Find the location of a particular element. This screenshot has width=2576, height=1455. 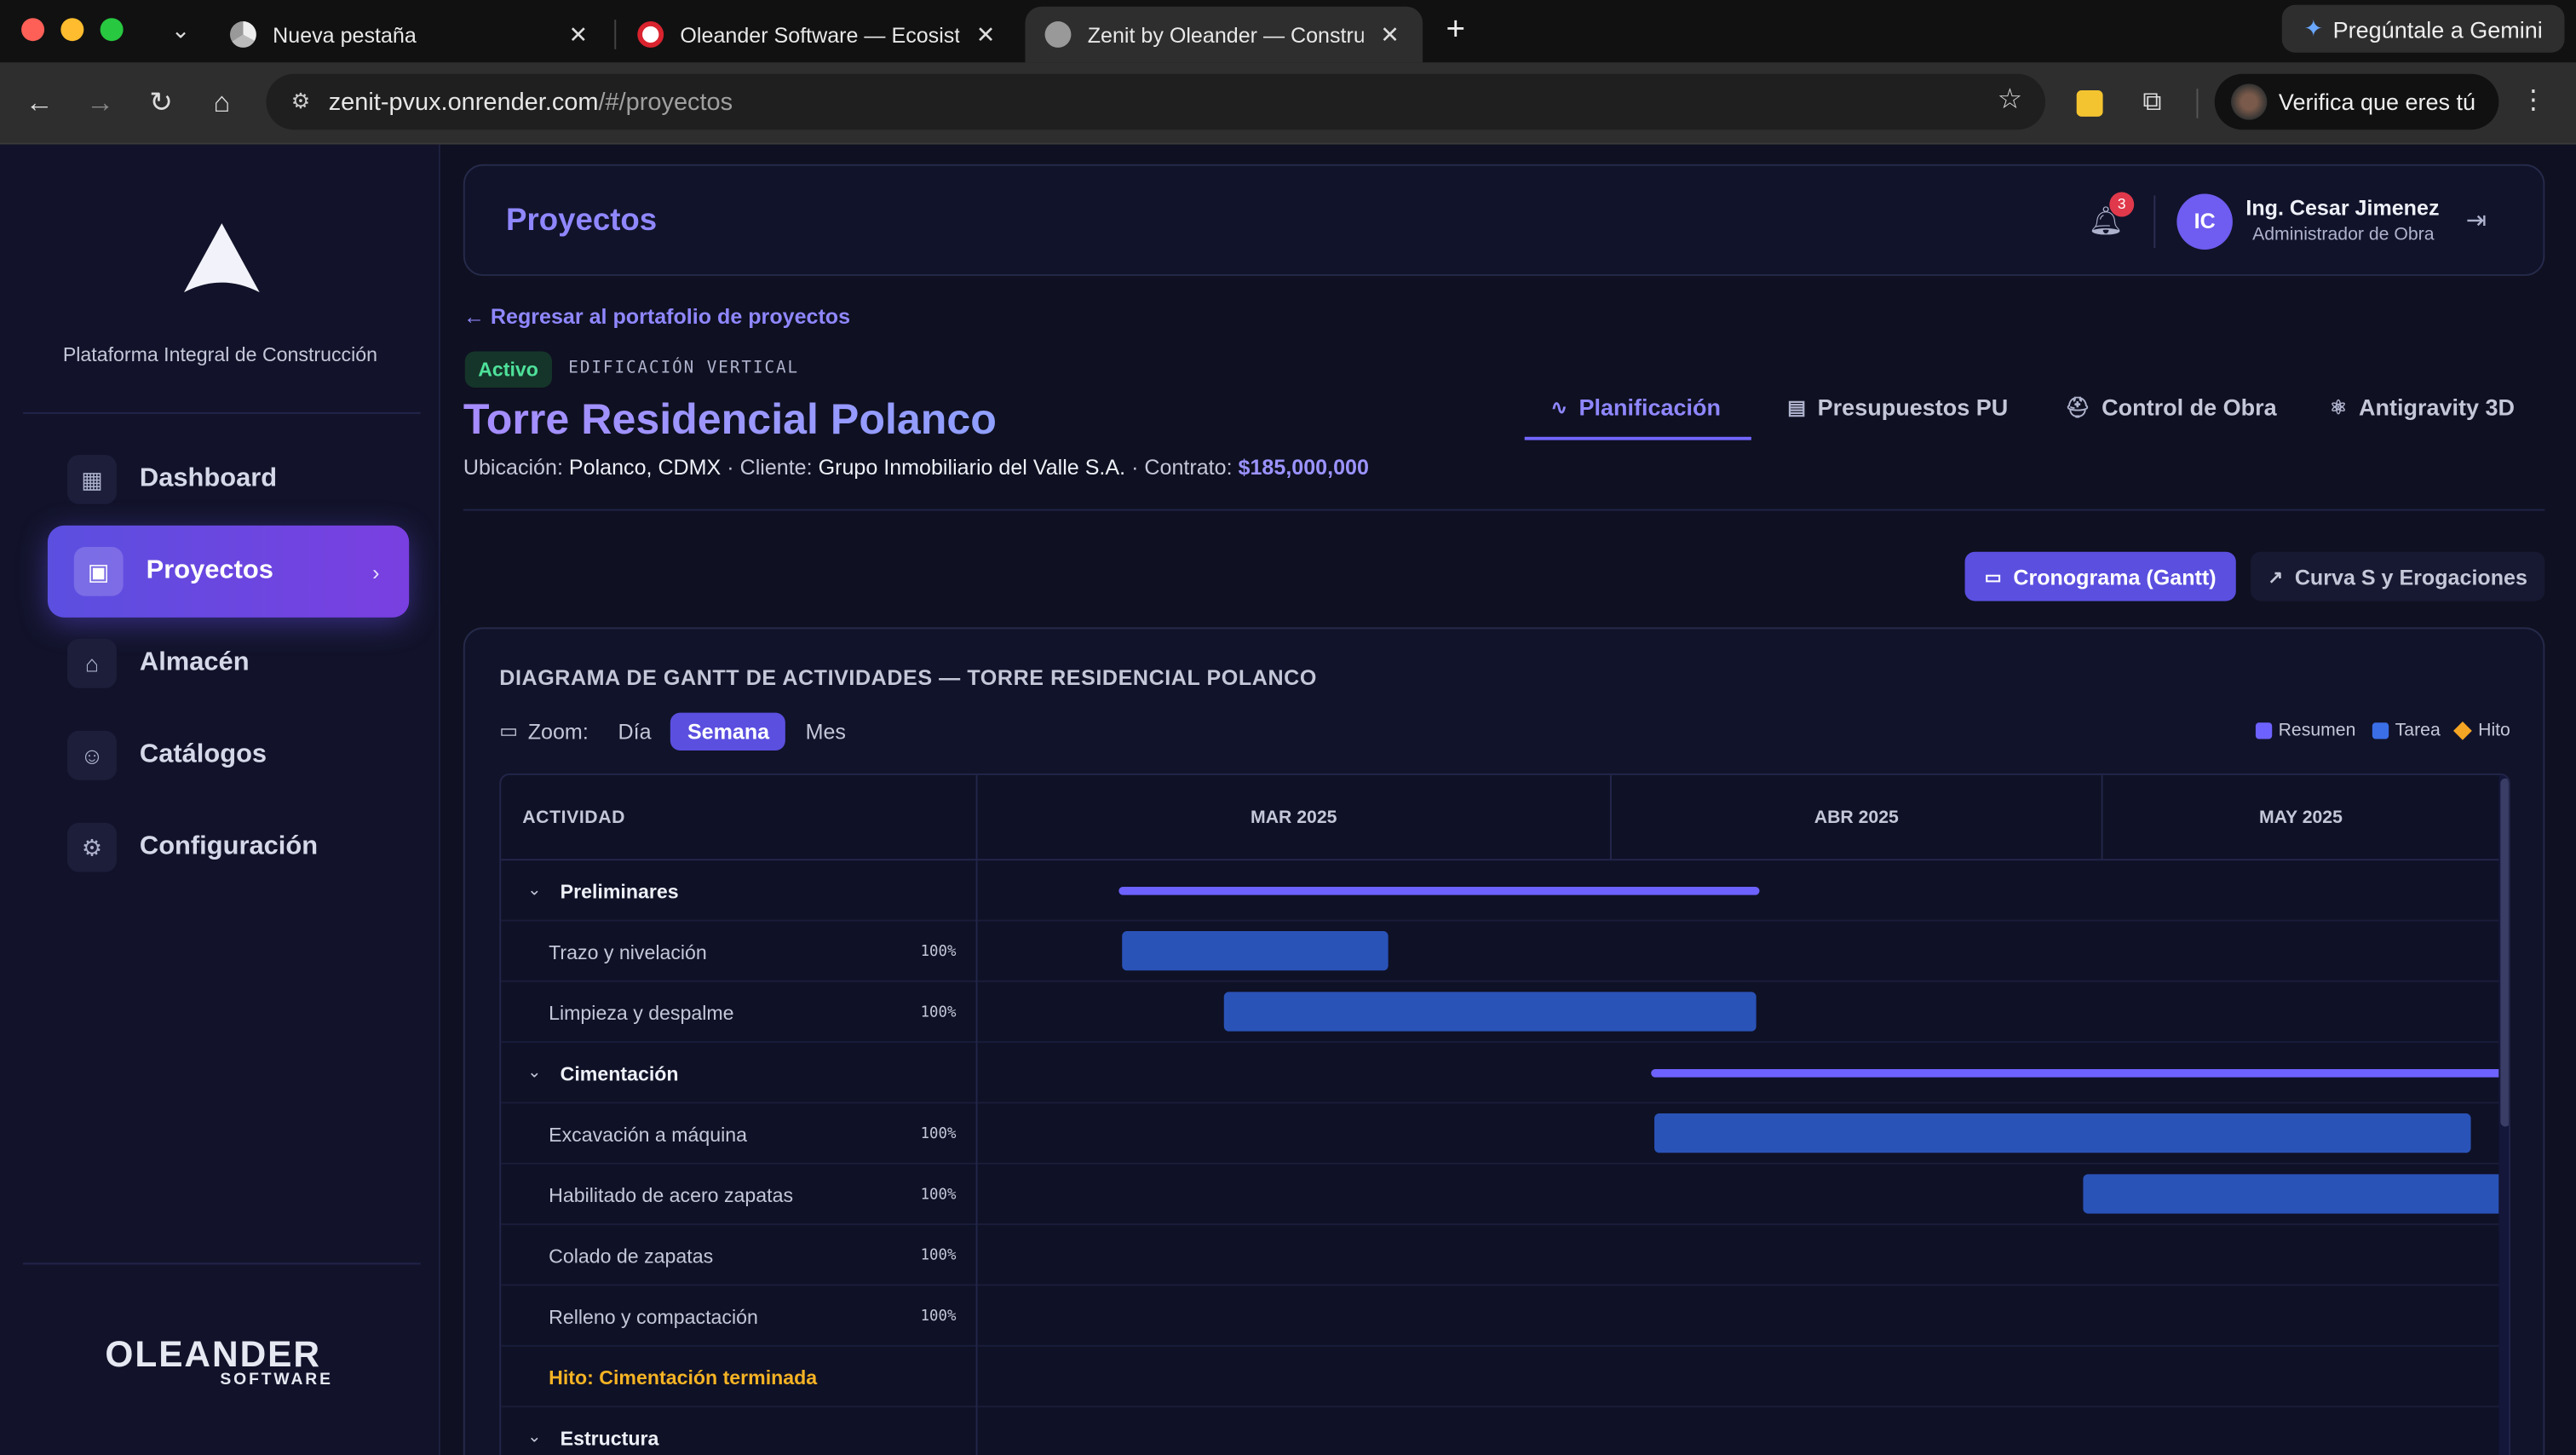

browser-tab-oleander: Oleander Software — Ecosistema ✕ is located at coordinates (819, 35).